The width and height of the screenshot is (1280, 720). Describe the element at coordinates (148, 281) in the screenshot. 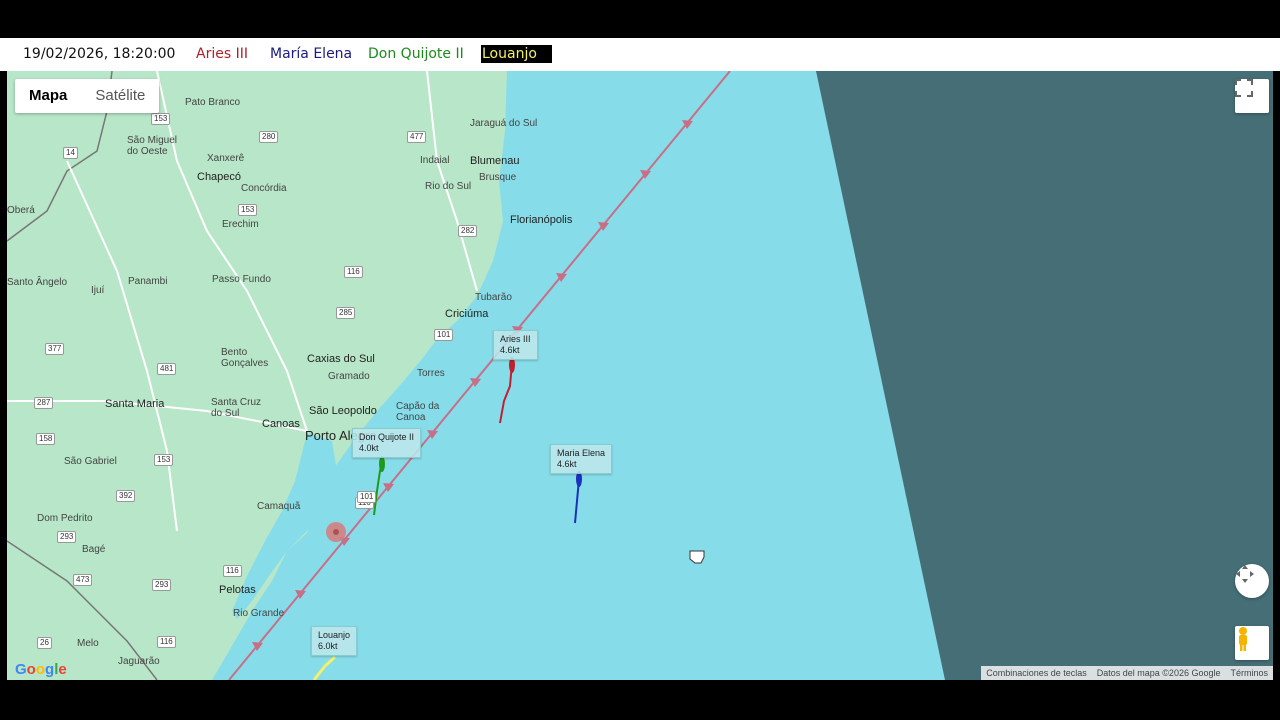

I see `city-label: Panambi` at that location.